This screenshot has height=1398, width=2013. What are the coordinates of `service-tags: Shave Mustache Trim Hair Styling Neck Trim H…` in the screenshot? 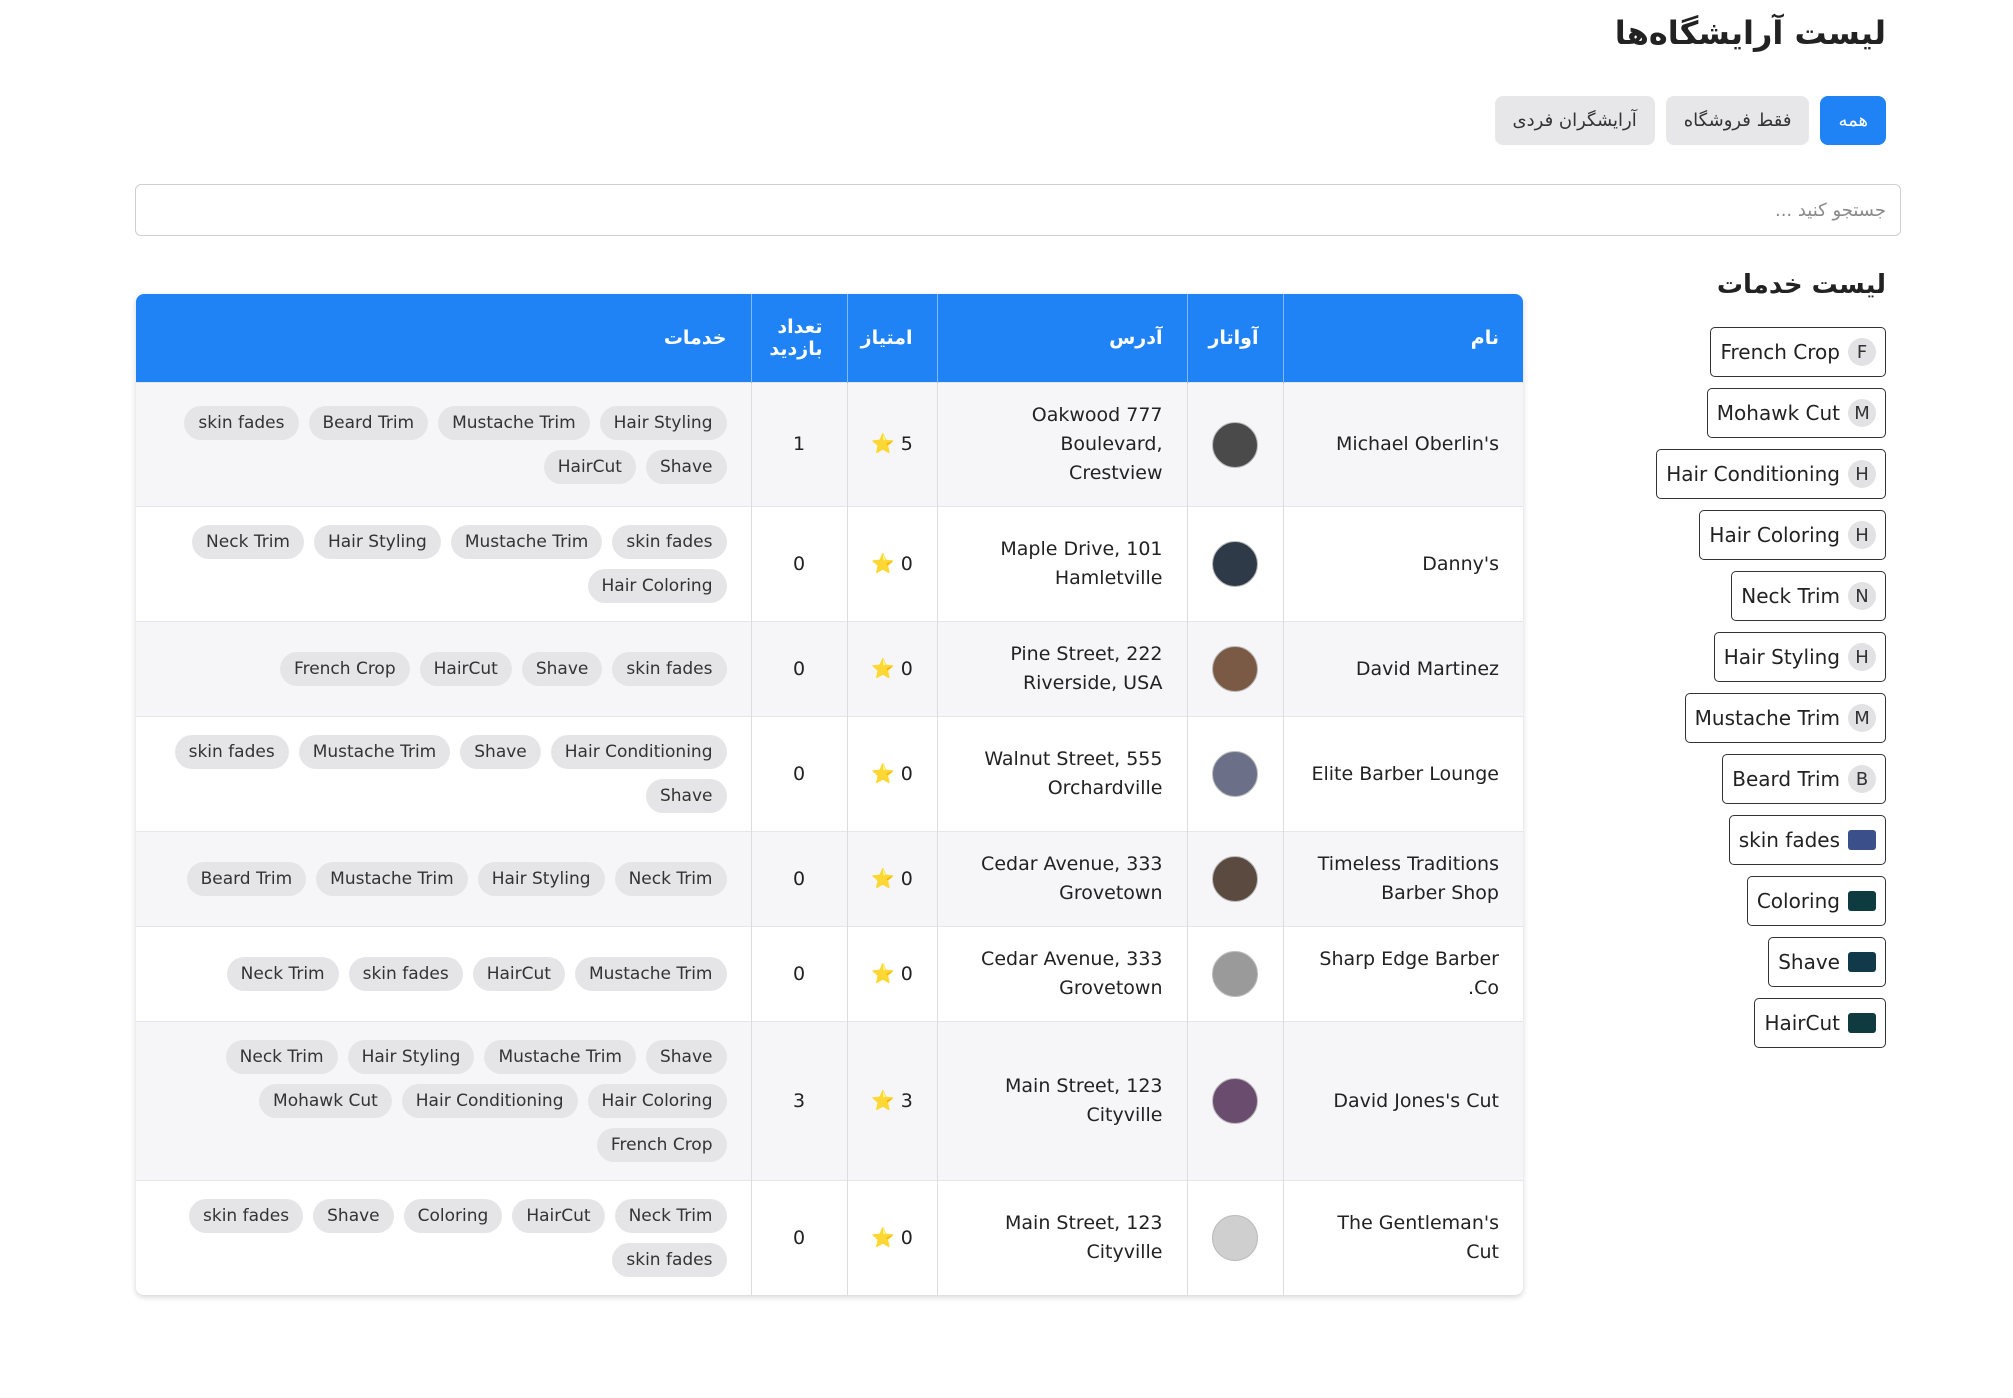 It's located at (443, 1101).